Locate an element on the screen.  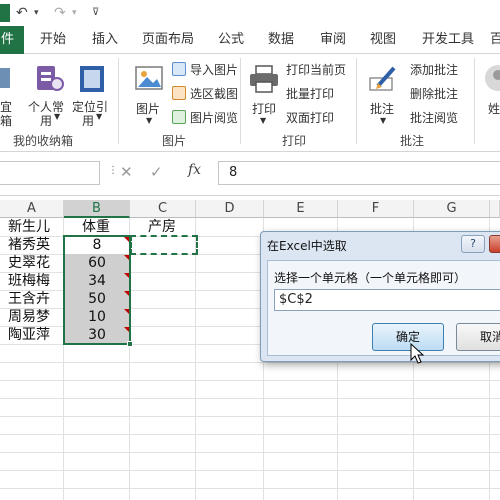
col-header-h-partial is located at coordinates (495, 209).